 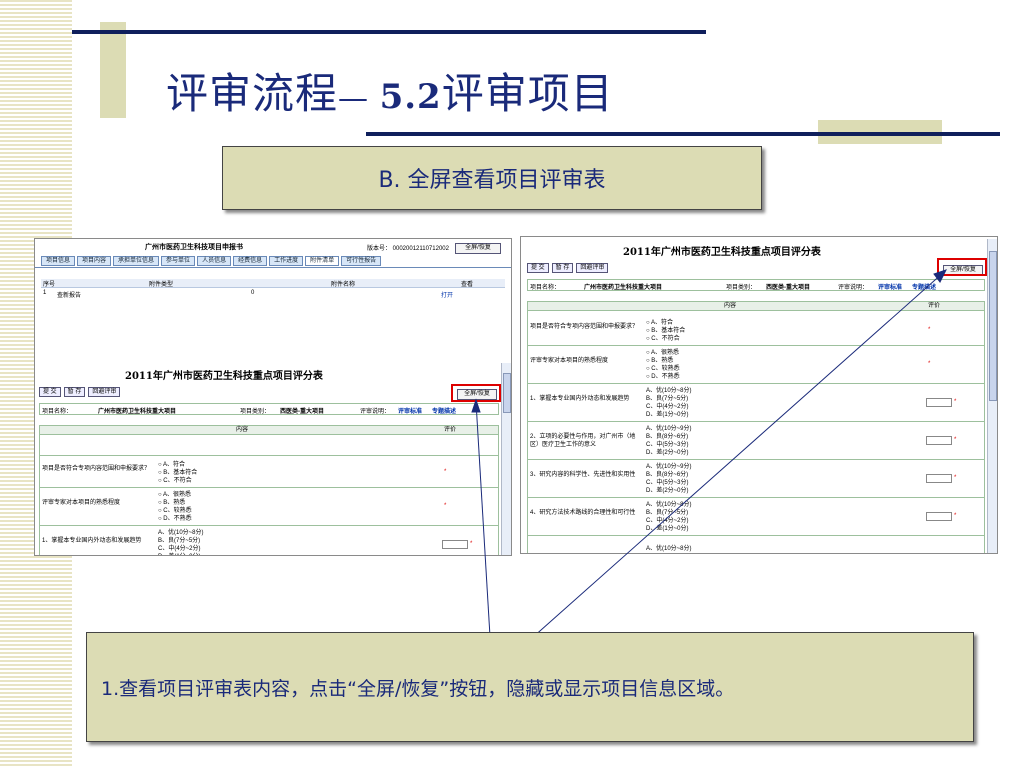 What do you see at coordinates (530, 687) in the screenshot?
I see `callout-box: 1.查看项目评审表内容，点击“全屏/恢复”按钮，隐藏或显示项目信息区域。` at bounding box center [530, 687].